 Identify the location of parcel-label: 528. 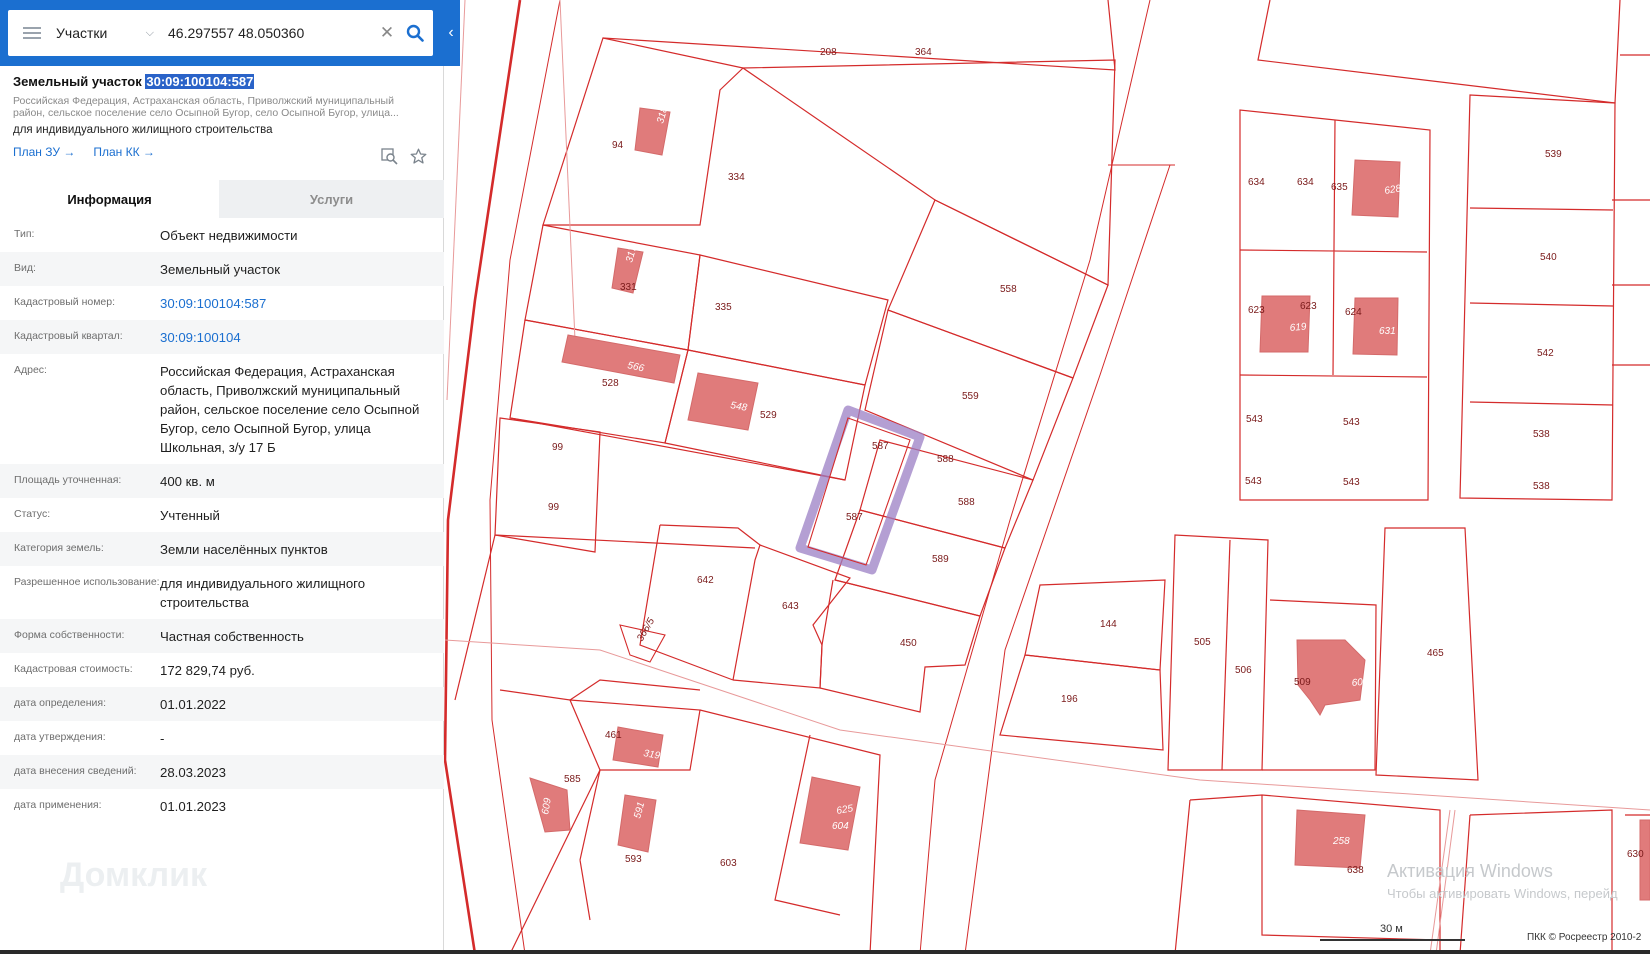
(610, 383).